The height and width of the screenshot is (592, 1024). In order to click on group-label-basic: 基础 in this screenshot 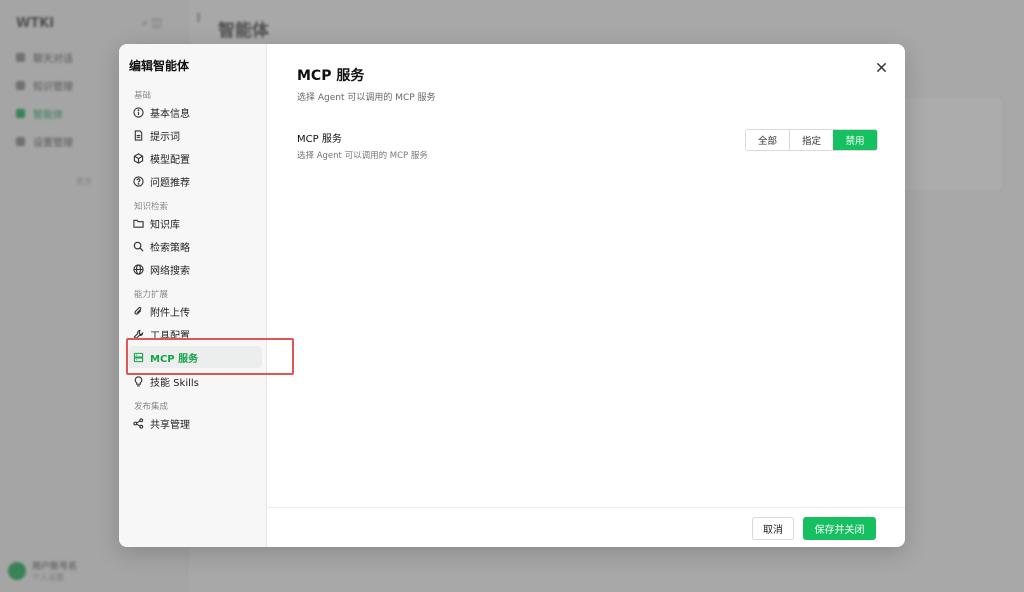, I will do `click(143, 96)`.